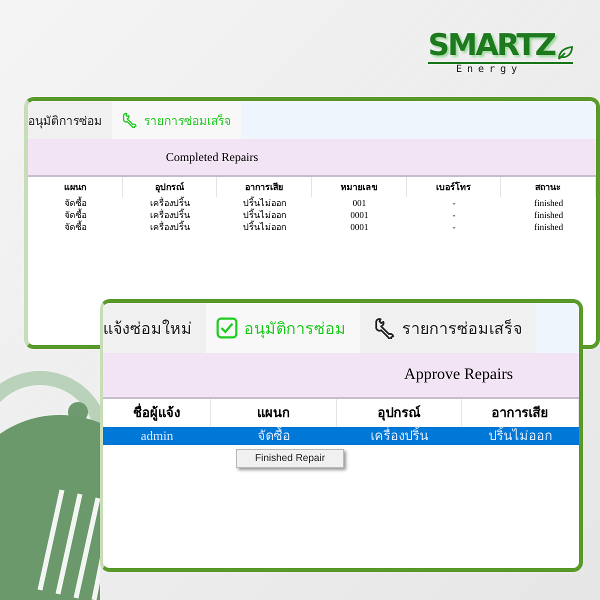 Image resolution: width=600 pixels, height=600 pixels. I want to click on logo-text: SMARTZ, so click(491, 46).